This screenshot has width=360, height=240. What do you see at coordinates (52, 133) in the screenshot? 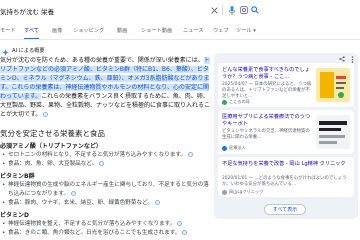
I see `section-title: 気分を安定させる栄養素と食品` at bounding box center [52, 133].